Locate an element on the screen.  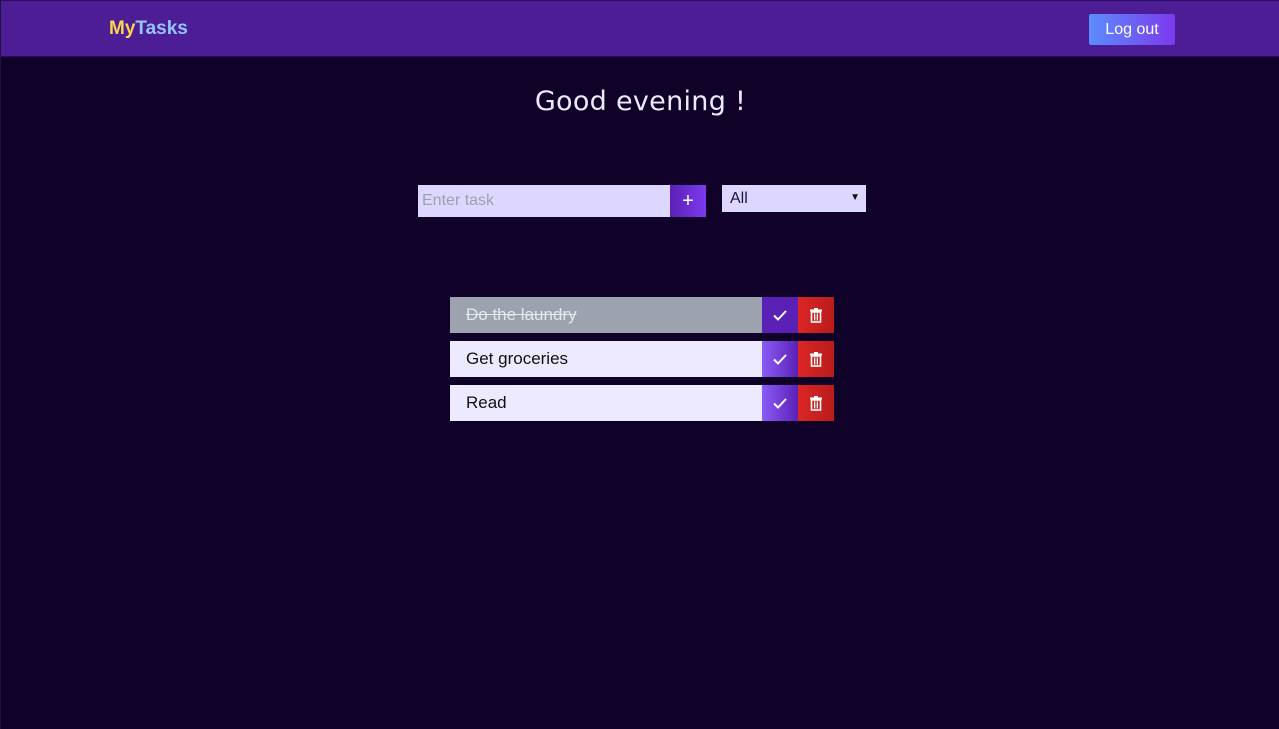
app-logo: MyTasks is located at coordinates (148, 29).